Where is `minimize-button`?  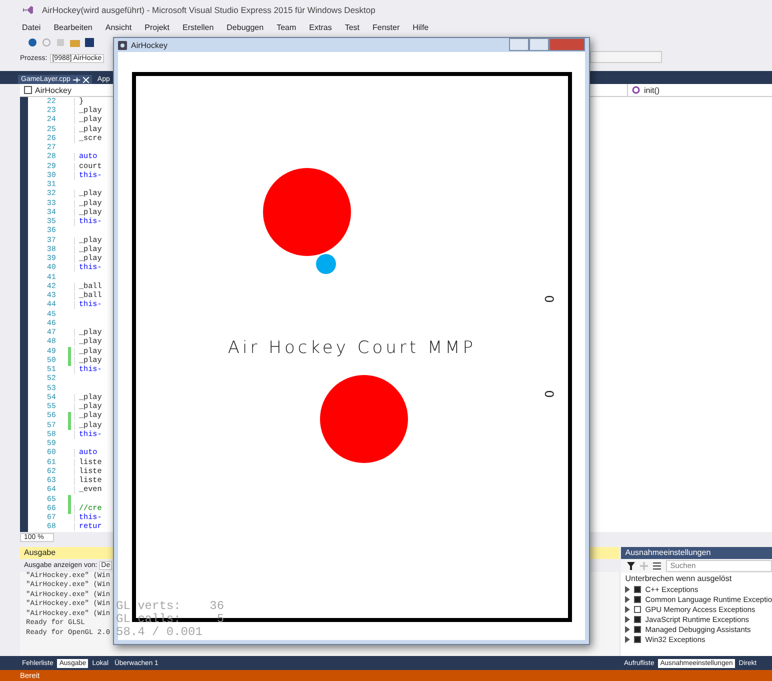
minimize-button is located at coordinates (519, 44).